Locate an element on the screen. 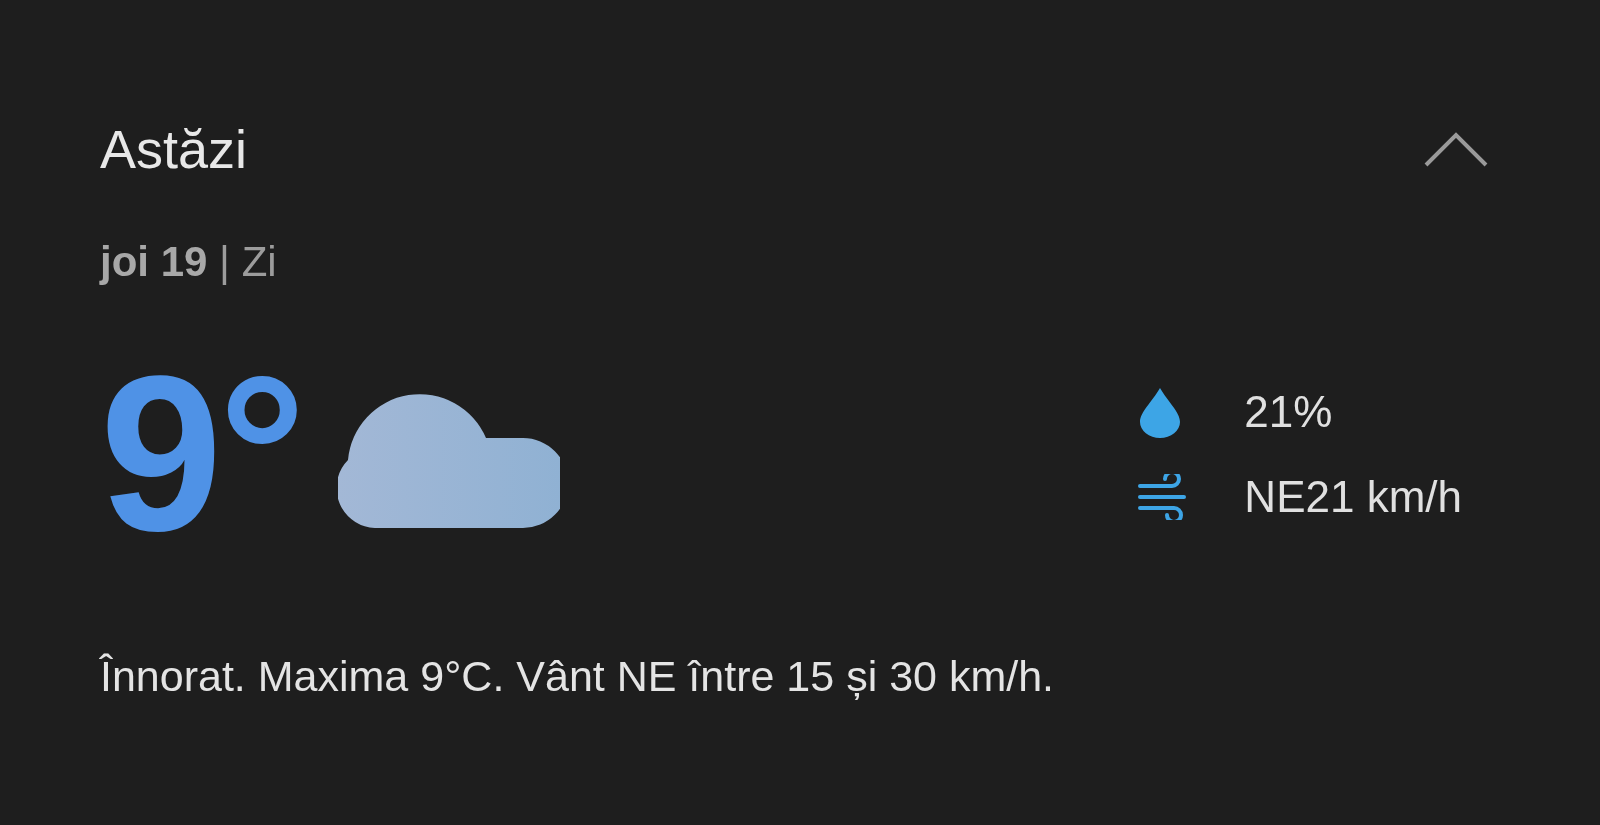  wind-value: NE21 km/h is located at coordinates (1353, 497).